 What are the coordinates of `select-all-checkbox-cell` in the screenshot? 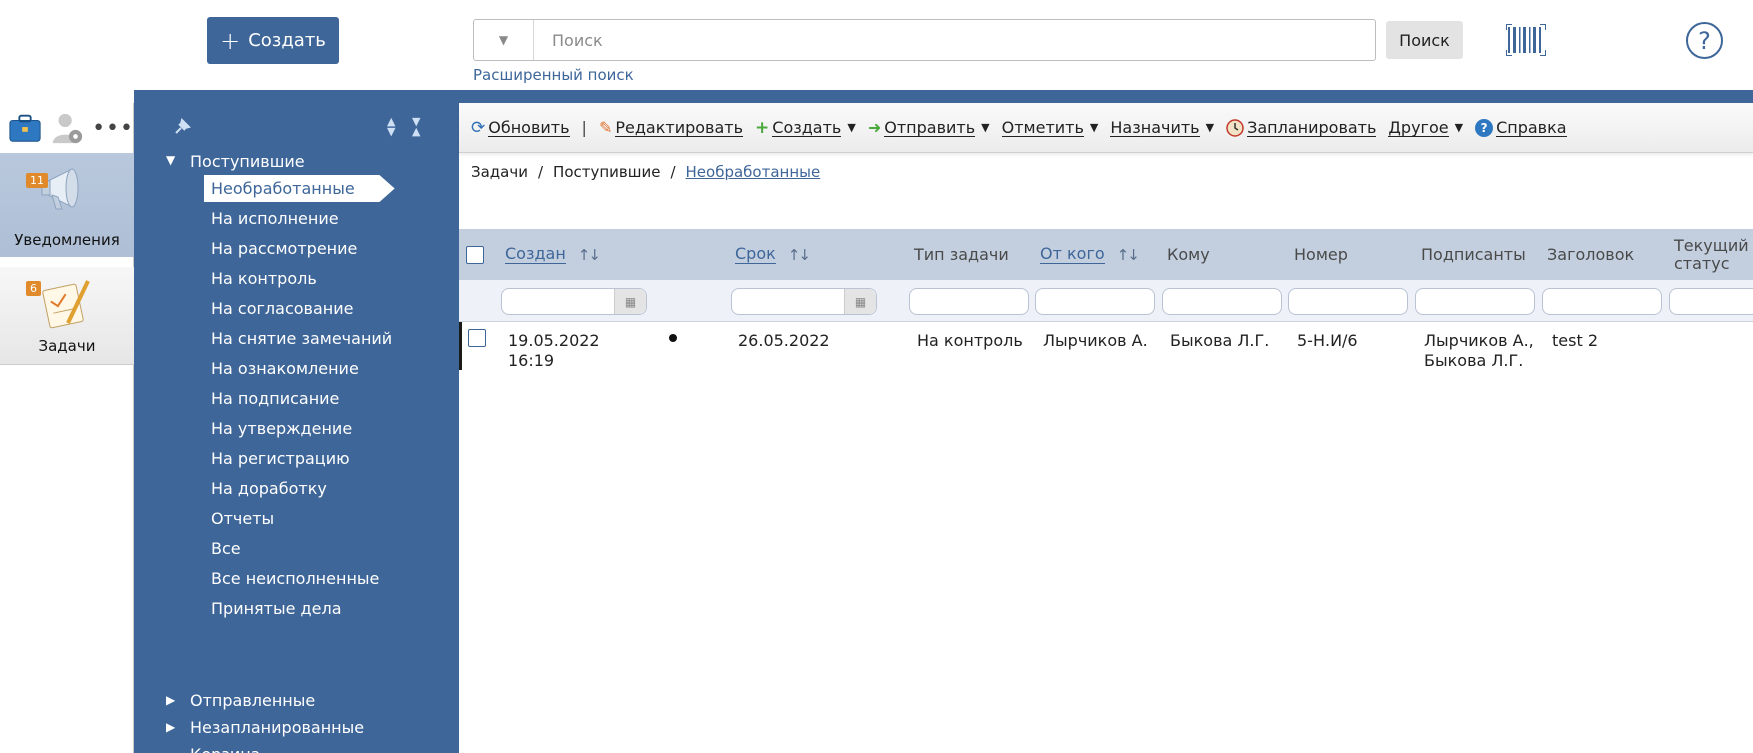 It's located at (475, 254).